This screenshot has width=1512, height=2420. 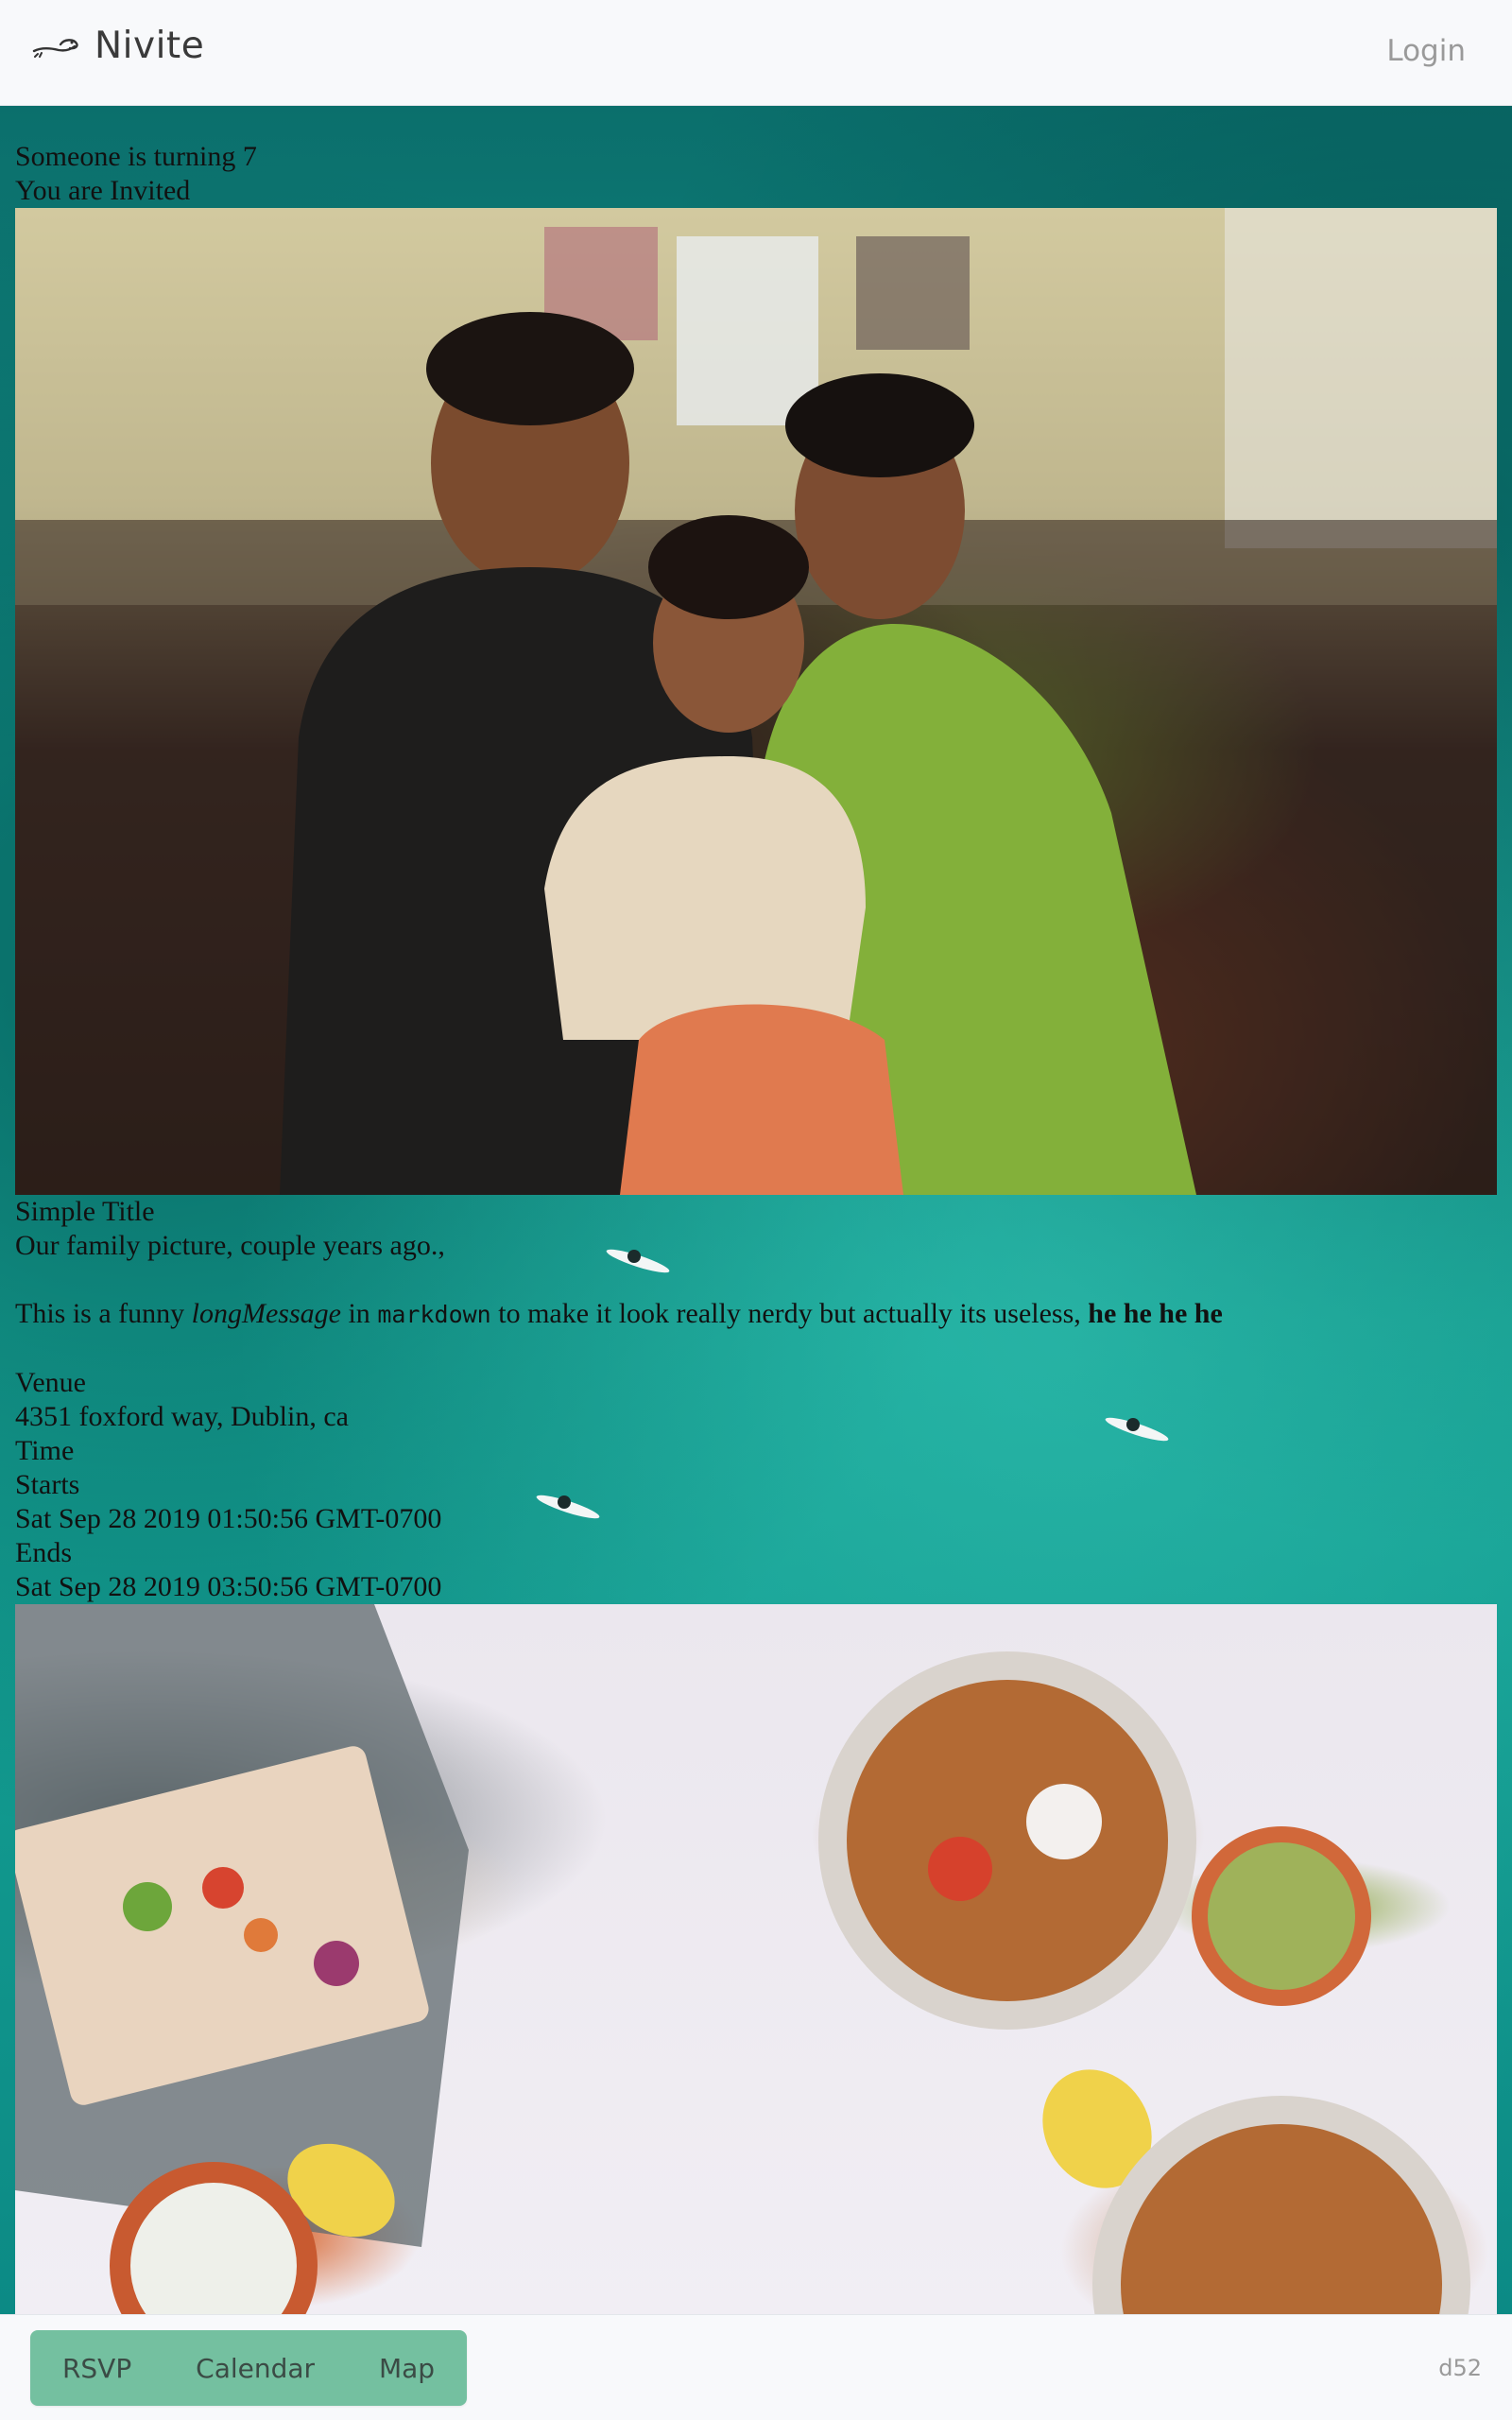 I want to click on calendar-button: Calendar, so click(x=255, y=2368).